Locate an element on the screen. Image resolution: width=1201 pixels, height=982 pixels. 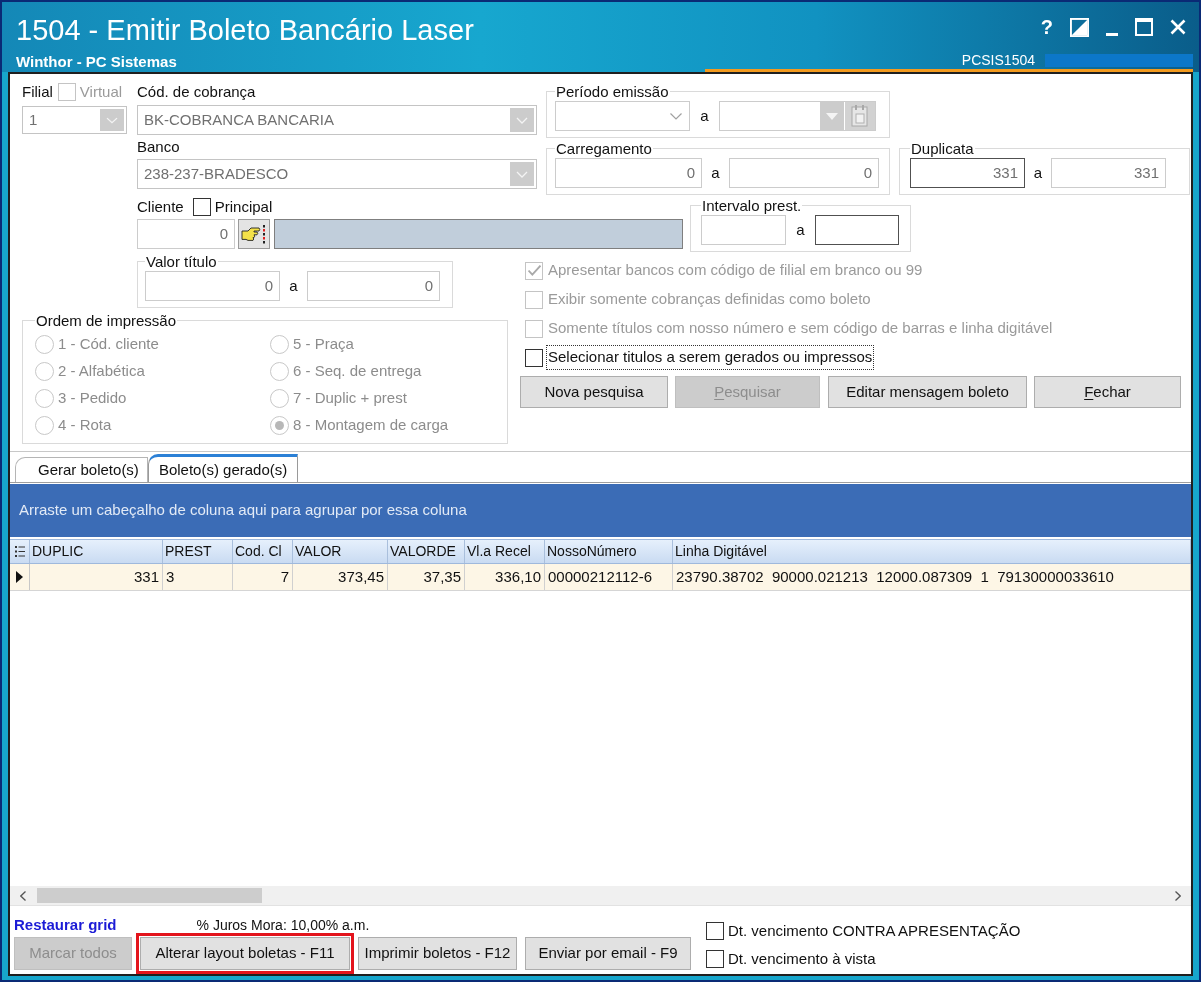
close-icon is located at coordinates (1178, 27).